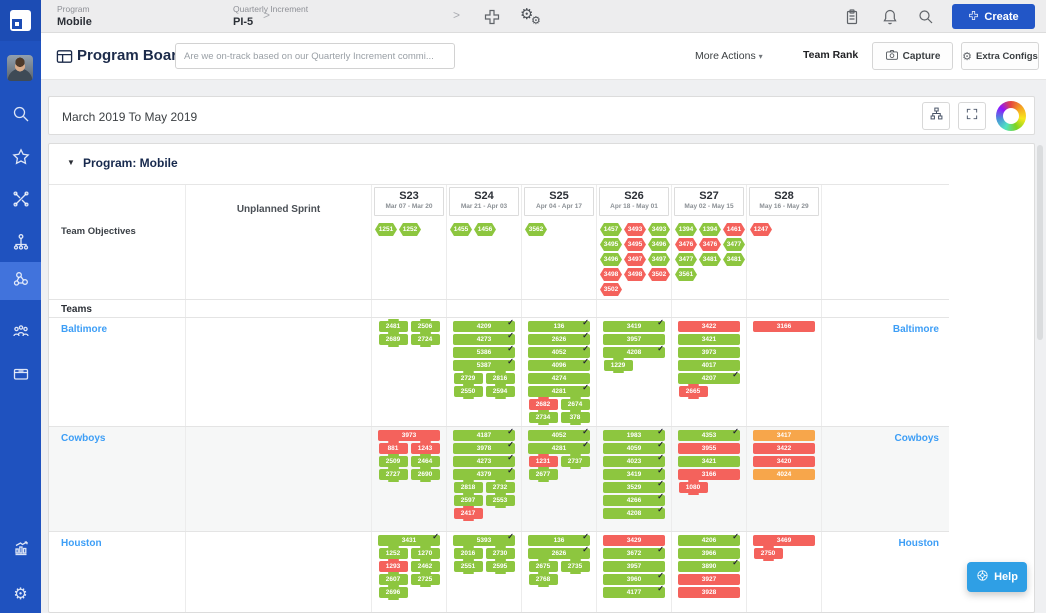  I want to click on work-item-chip: 4052 ✓, so click(559, 351).